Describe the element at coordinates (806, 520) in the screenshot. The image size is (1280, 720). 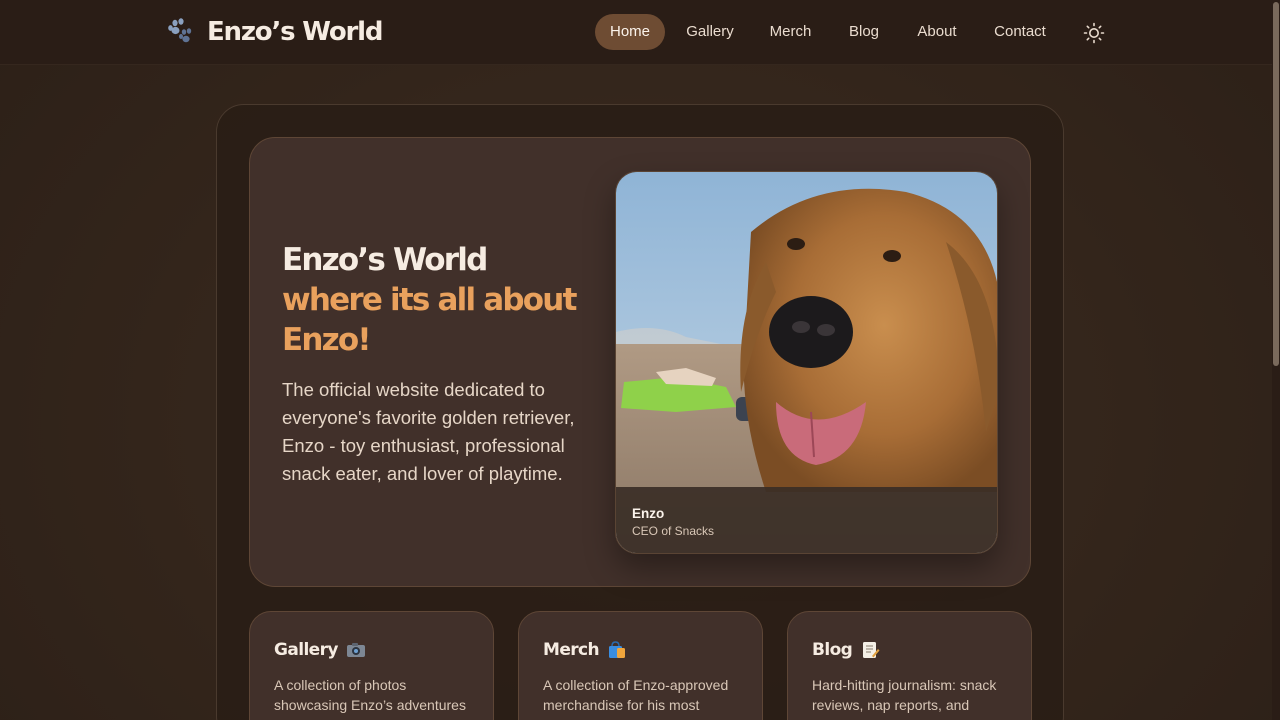
I see `photo-caption: Enzo CEO of Snacks` at that location.